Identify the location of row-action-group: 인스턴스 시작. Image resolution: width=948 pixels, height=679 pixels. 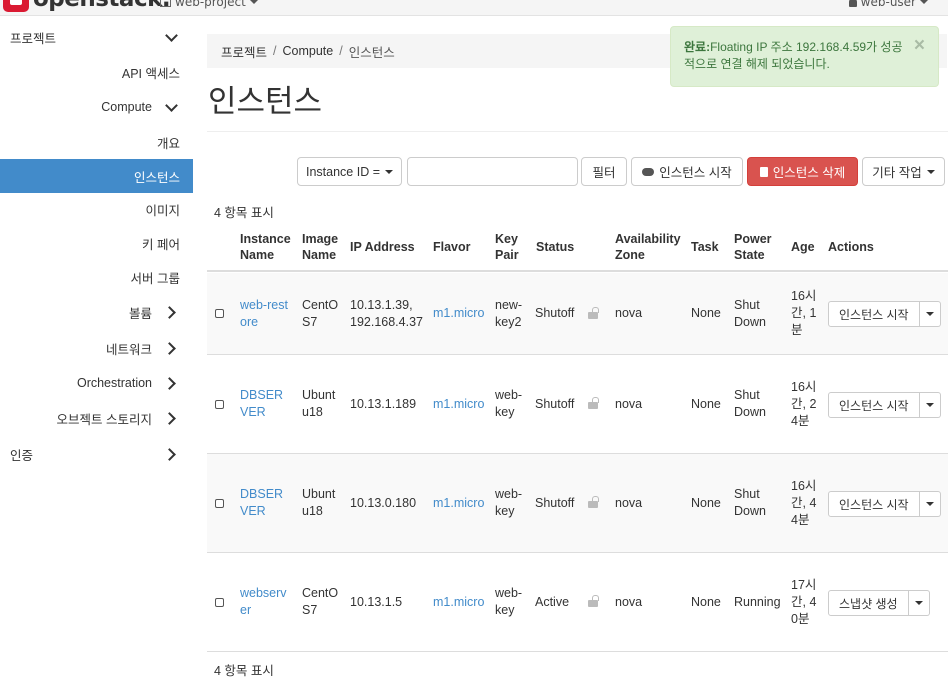
(884, 504).